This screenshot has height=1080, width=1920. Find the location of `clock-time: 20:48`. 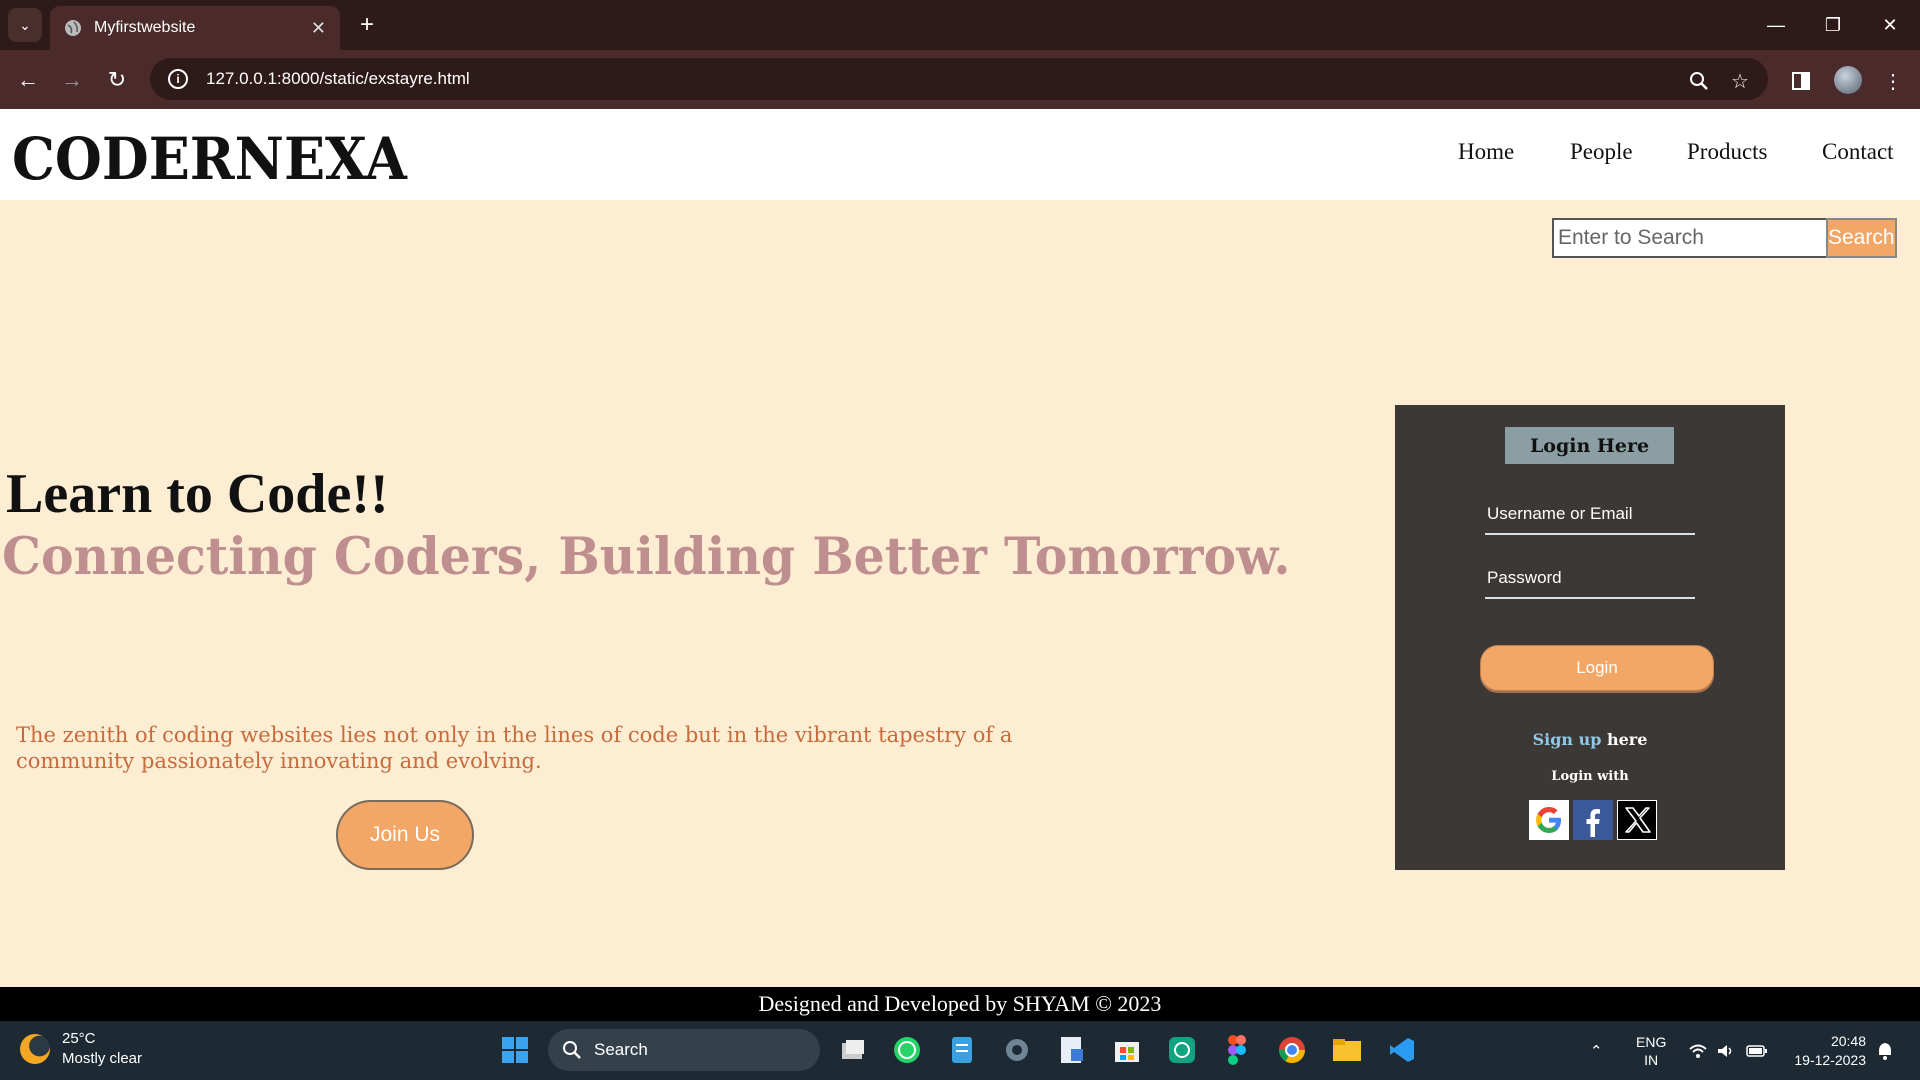

clock-time: 20:48 is located at coordinates (1848, 1040).